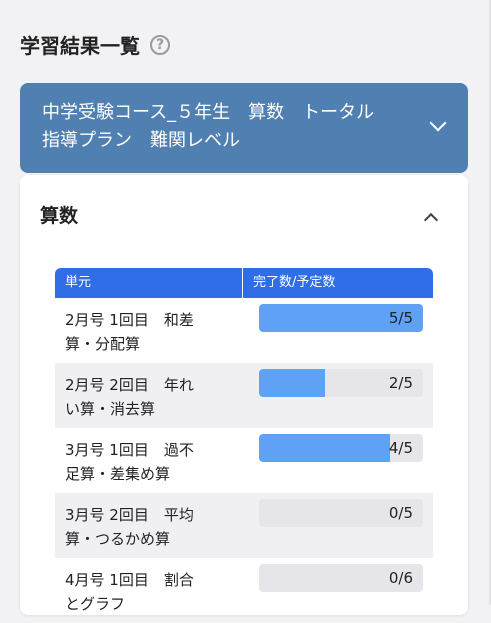  Describe the element at coordinates (431, 220) in the screenshot. I see `chevron-up-icon` at that location.